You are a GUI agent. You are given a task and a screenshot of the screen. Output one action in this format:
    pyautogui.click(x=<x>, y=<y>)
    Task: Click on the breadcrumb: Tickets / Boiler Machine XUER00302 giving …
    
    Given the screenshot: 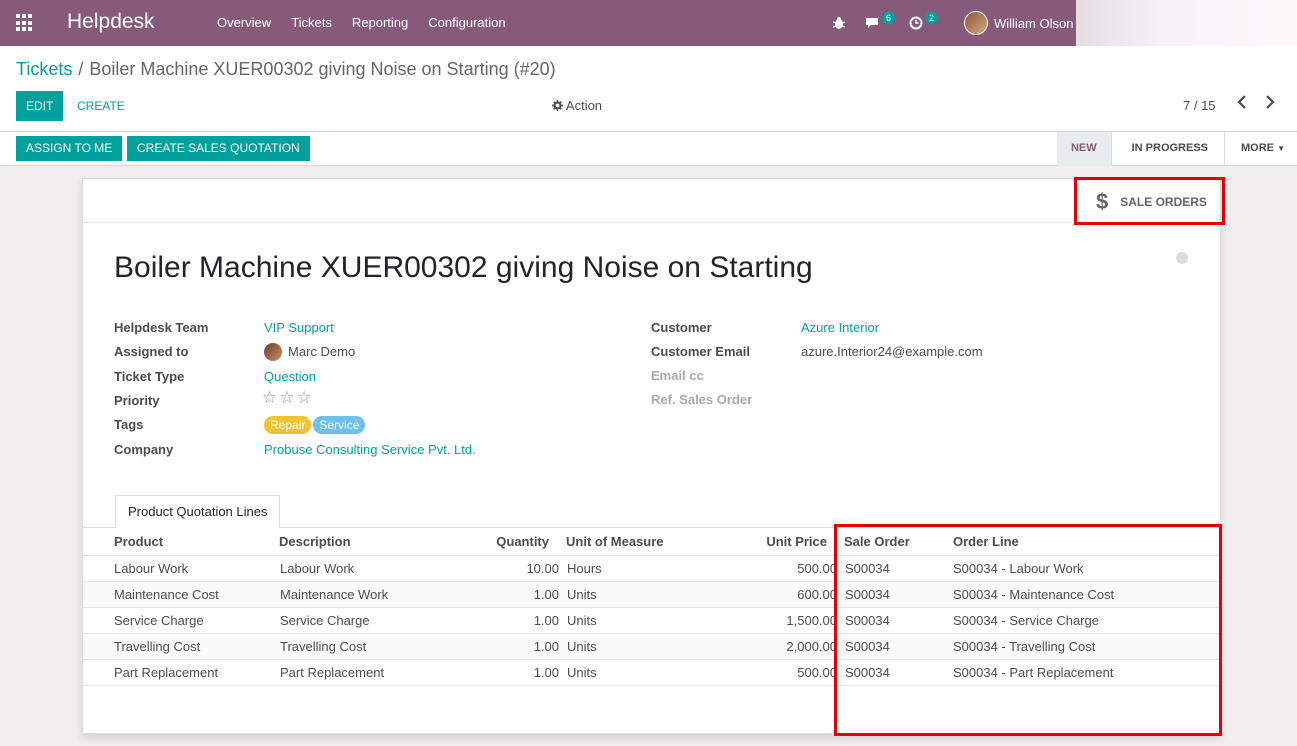 What is the action you would take?
    pyautogui.click(x=286, y=69)
    